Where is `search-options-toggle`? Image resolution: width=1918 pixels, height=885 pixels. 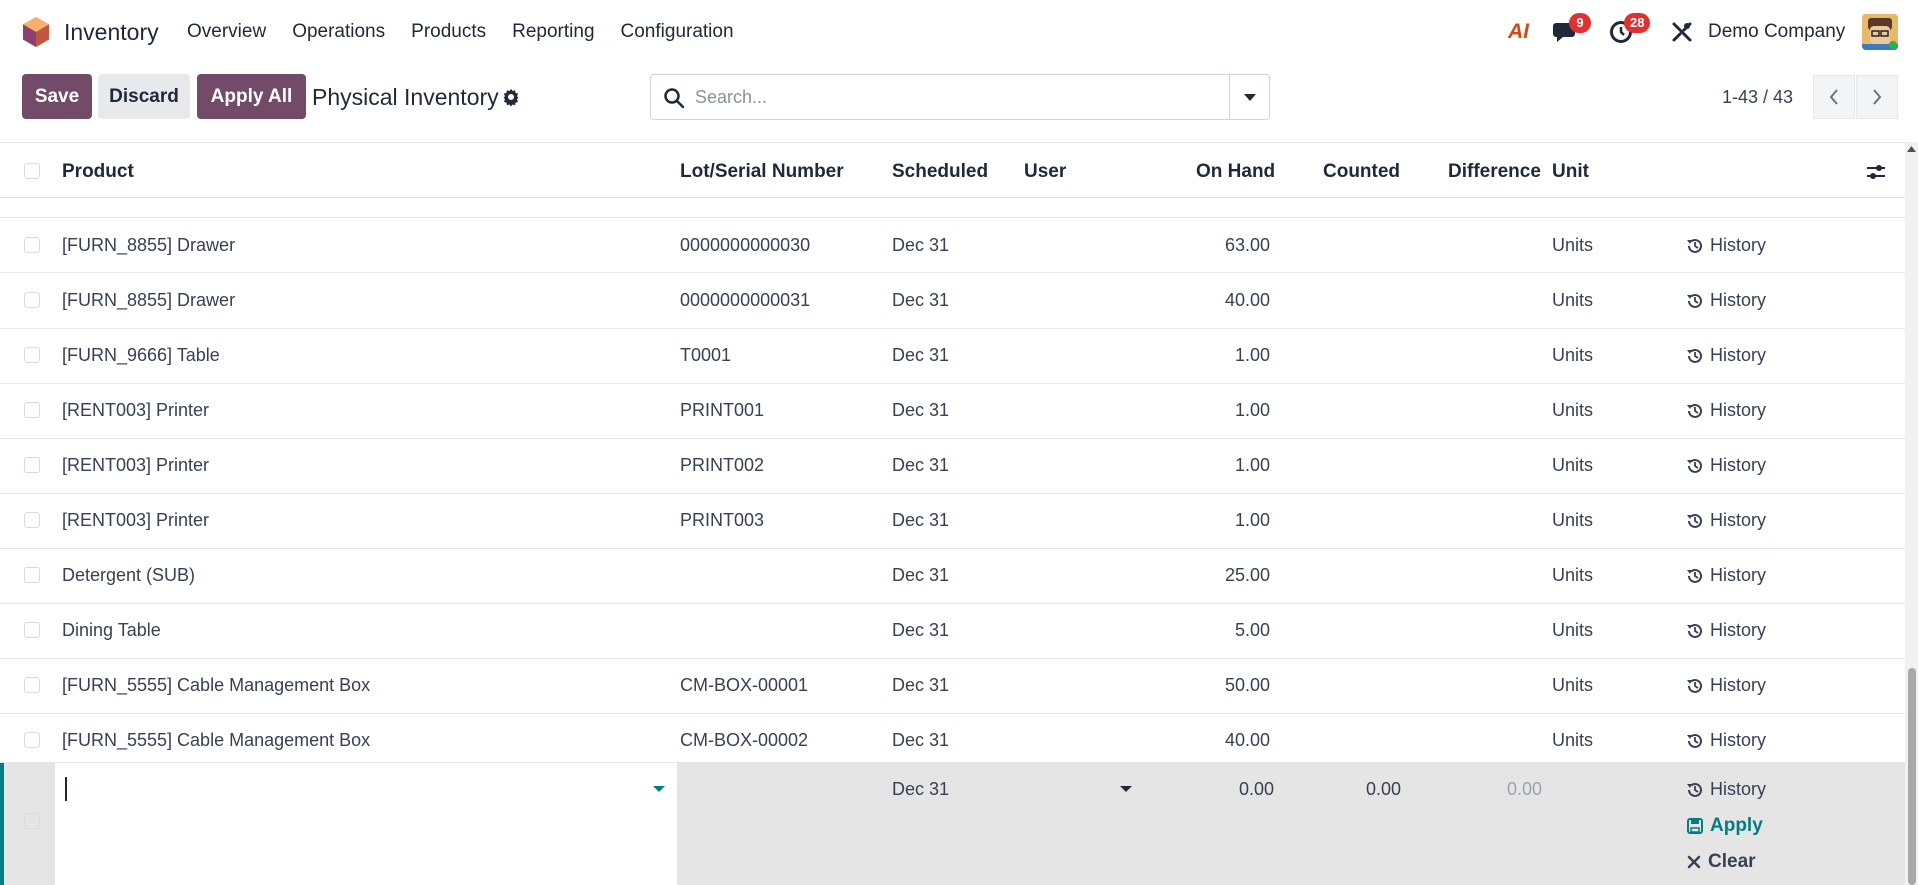 search-options-toggle is located at coordinates (1249, 97).